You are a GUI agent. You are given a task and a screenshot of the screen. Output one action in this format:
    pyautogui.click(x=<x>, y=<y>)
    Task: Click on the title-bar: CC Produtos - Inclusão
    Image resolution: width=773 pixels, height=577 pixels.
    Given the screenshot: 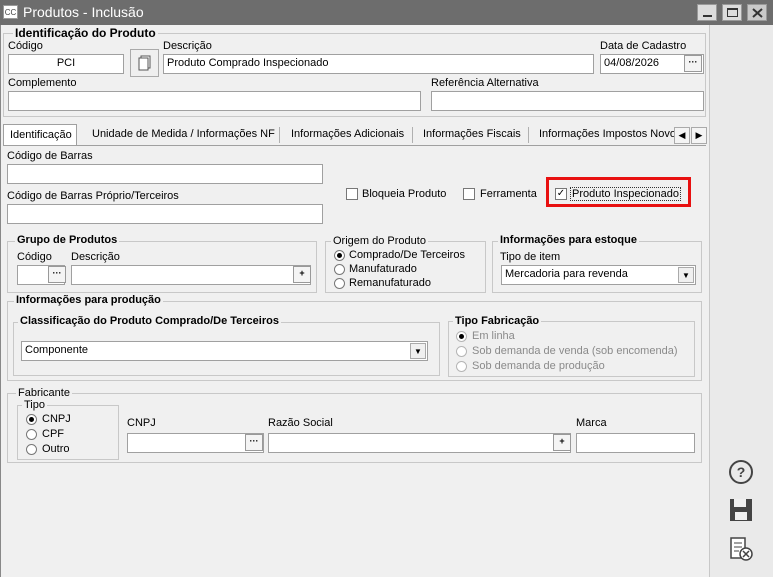 What is the action you would take?
    pyautogui.click(x=386, y=12)
    